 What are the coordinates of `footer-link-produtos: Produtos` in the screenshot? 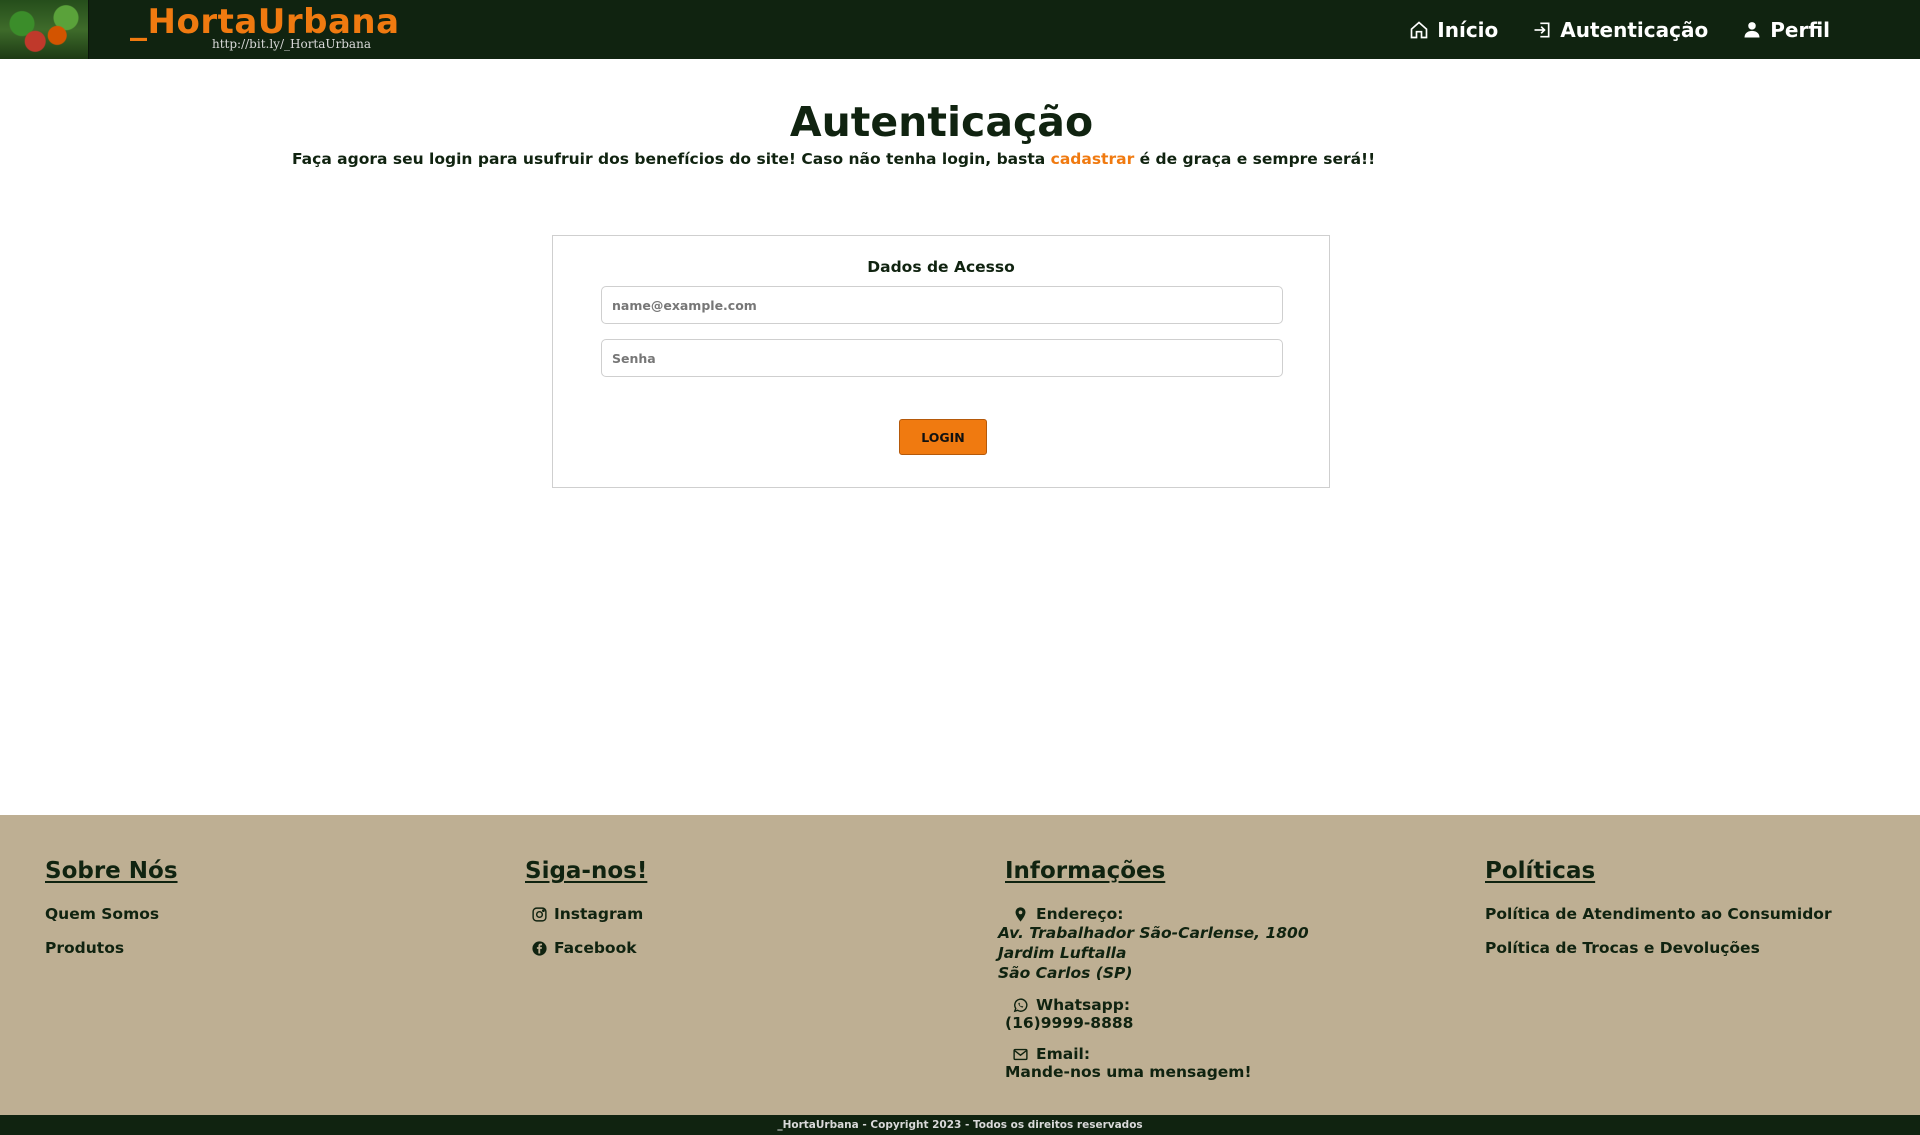 It's located at (111, 948).